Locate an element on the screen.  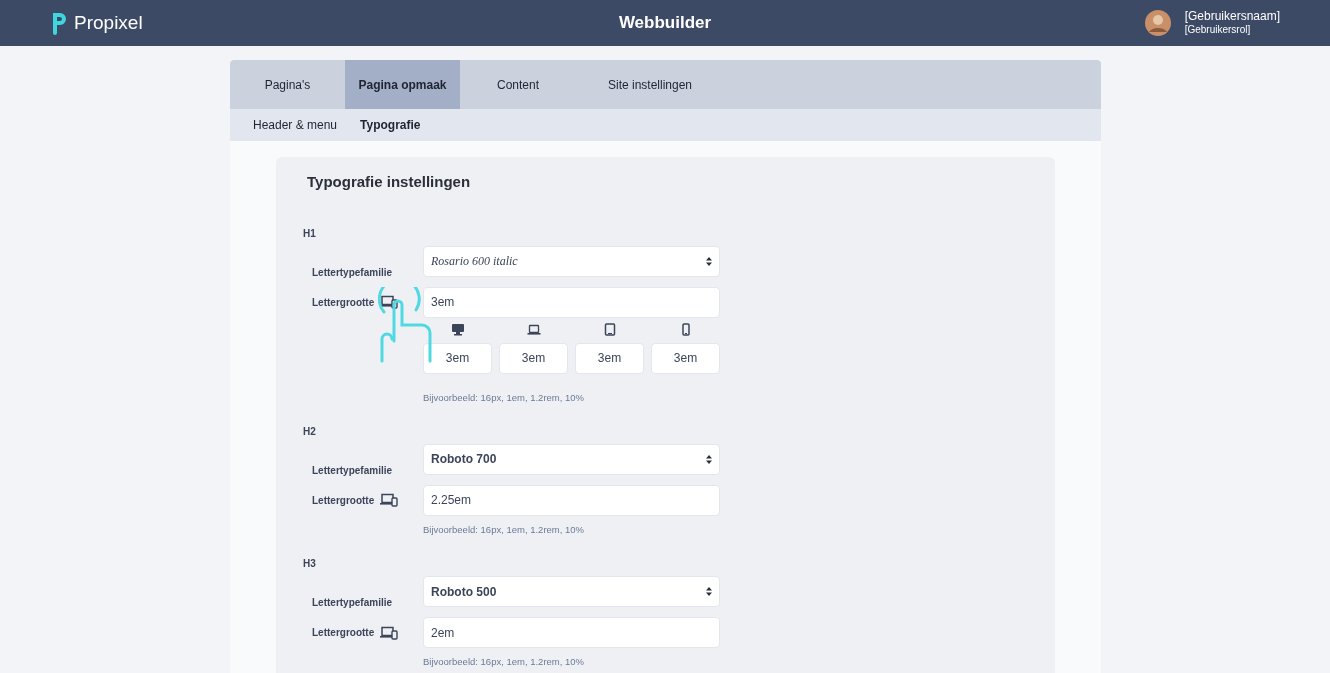
laptop-icon is located at coordinates (533, 329).